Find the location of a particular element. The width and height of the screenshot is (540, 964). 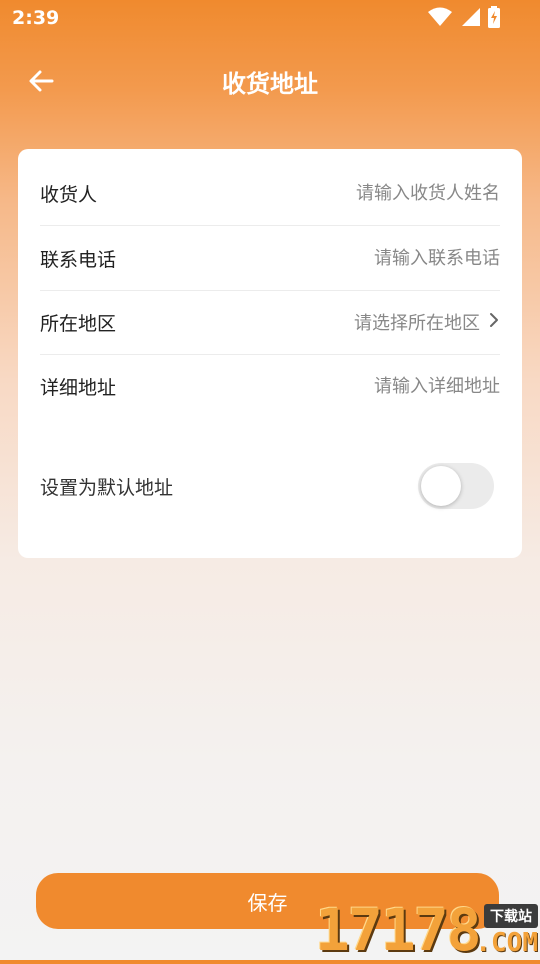

region-selector: 请选择所在地区 is located at coordinates (427, 322).